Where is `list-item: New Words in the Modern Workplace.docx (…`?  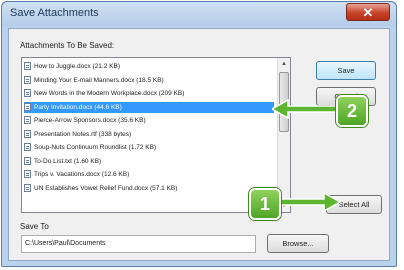 list-item: New Words in the Modern Workplace.docx (… is located at coordinates (149, 93).